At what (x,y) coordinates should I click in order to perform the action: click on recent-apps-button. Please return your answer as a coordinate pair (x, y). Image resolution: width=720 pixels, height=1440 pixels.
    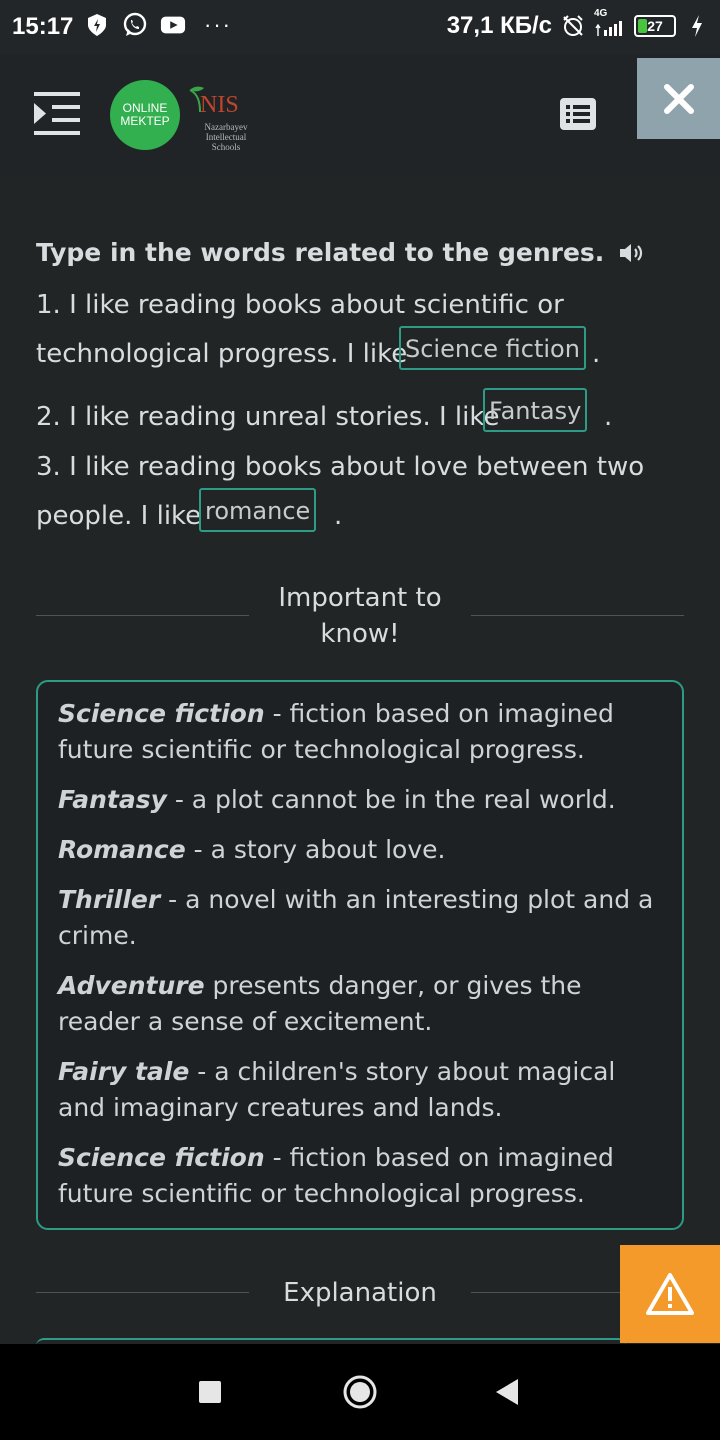
    Looking at the image, I should click on (210, 1392).